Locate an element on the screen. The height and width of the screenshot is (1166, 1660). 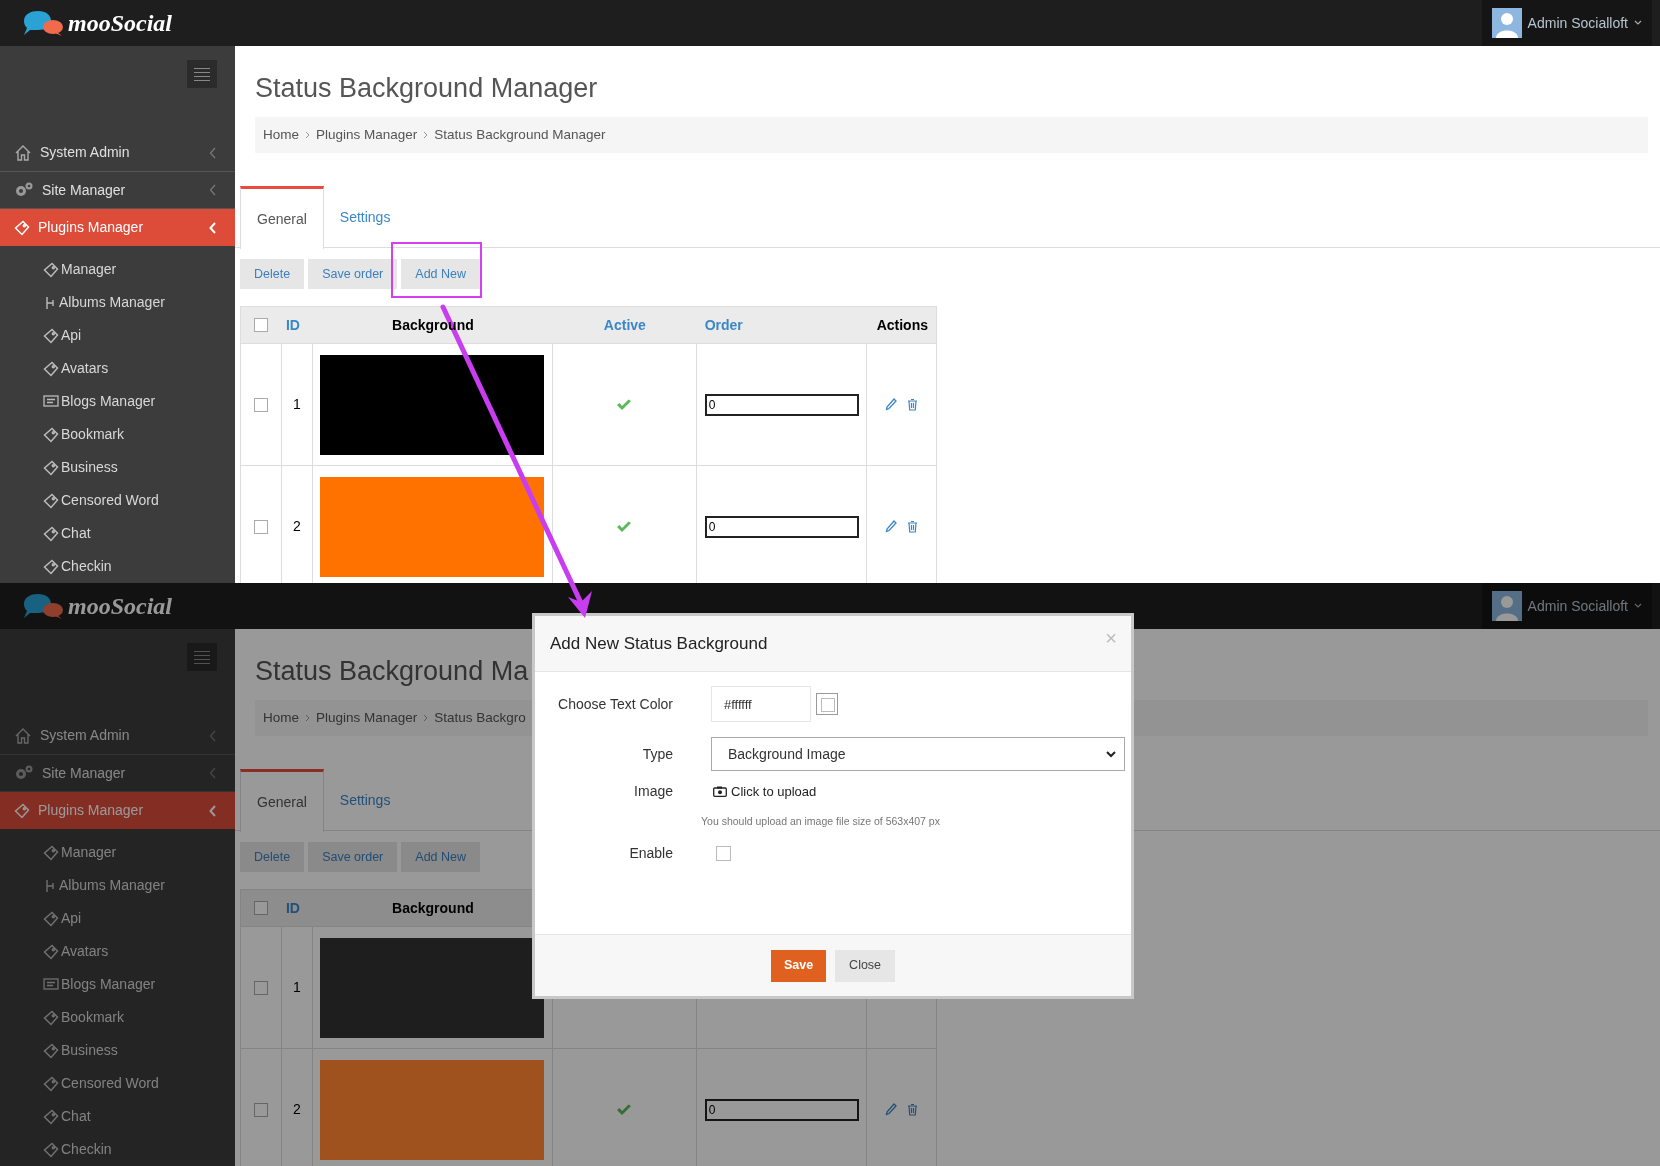
type-dropdown: Background Image is located at coordinates (918, 754).